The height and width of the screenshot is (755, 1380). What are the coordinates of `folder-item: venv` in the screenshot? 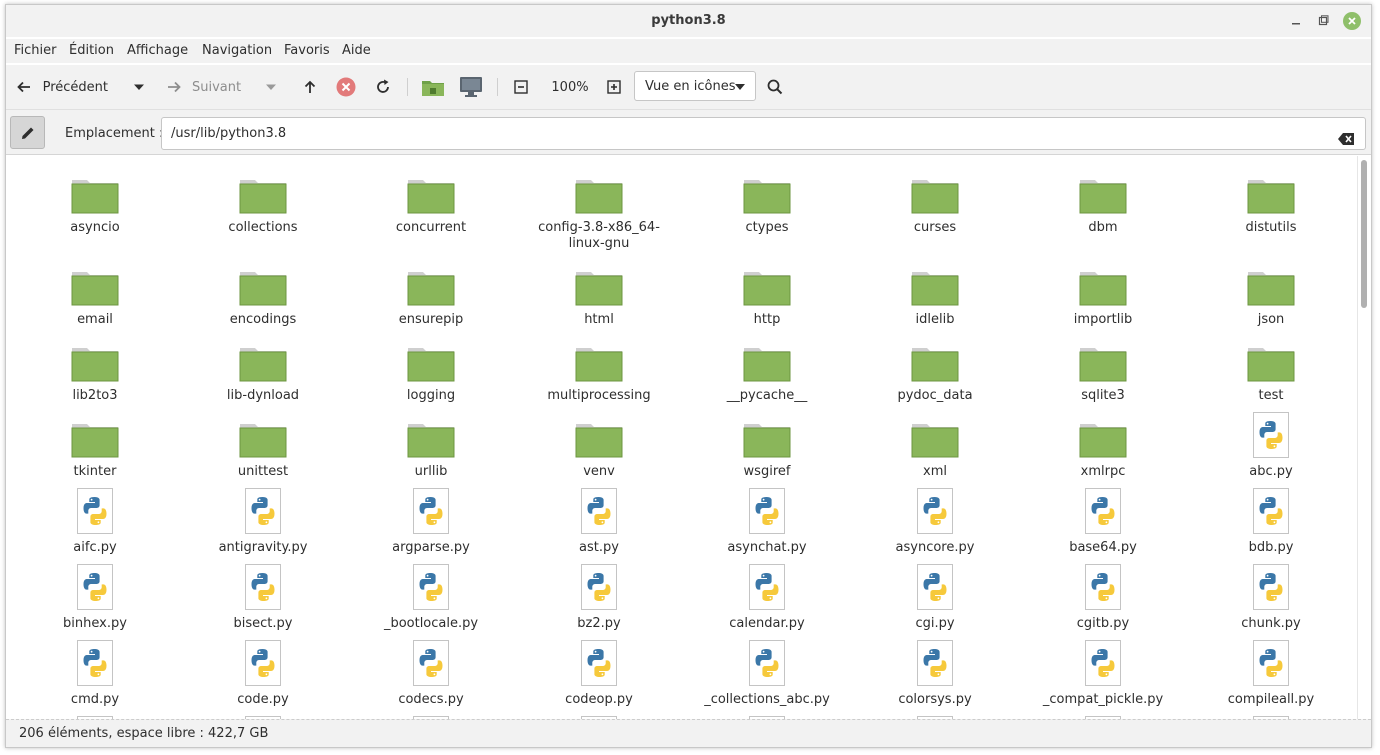 It's located at (599, 445).